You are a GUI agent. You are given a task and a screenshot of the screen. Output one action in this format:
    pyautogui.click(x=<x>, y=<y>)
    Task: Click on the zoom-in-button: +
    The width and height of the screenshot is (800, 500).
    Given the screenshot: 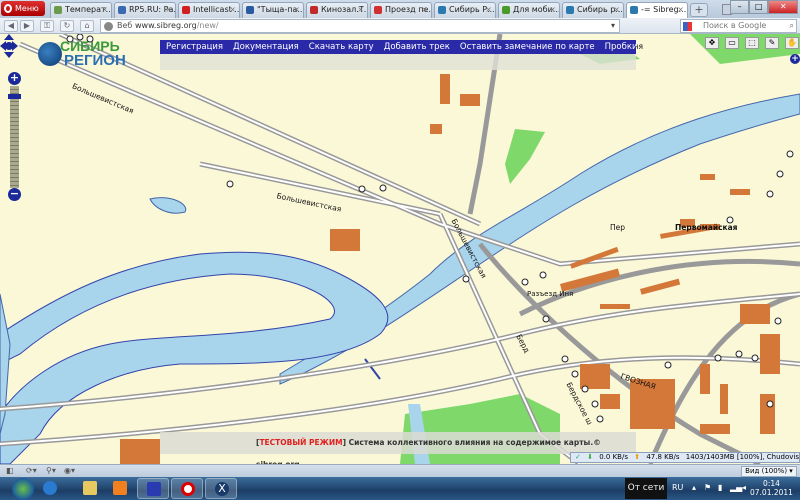 What is the action you would take?
    pyautogui.click(x=14, y=78)
    